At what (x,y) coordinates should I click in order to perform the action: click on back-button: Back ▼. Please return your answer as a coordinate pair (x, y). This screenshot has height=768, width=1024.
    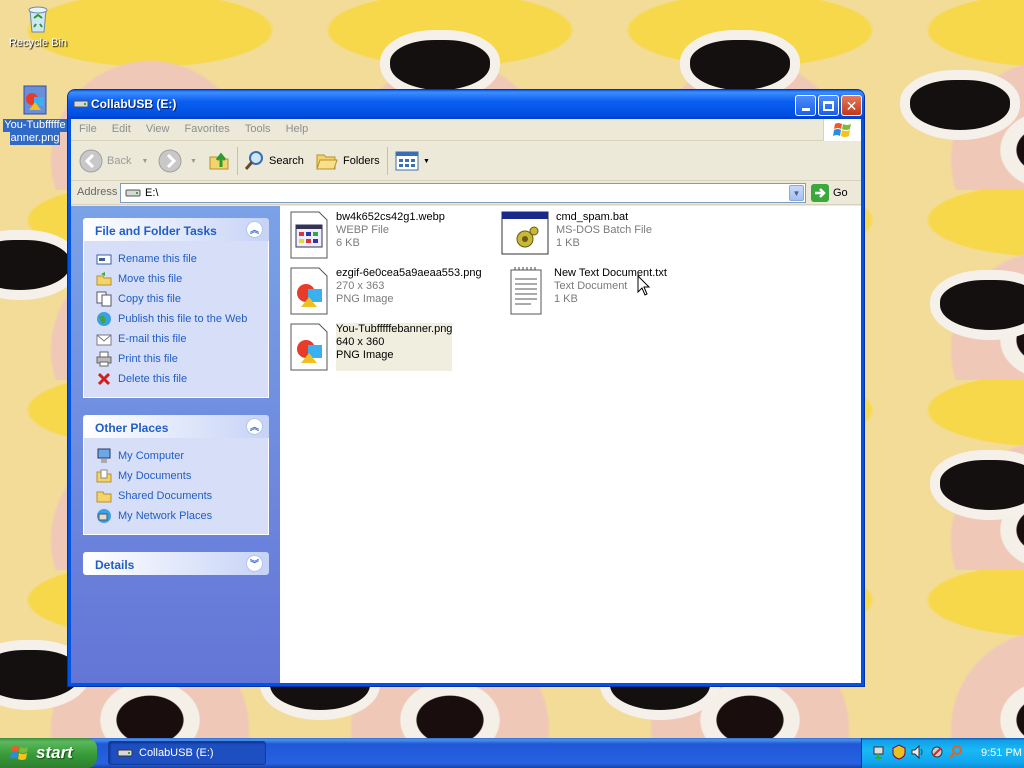
    Looking at the image, I should click on (113, 161).